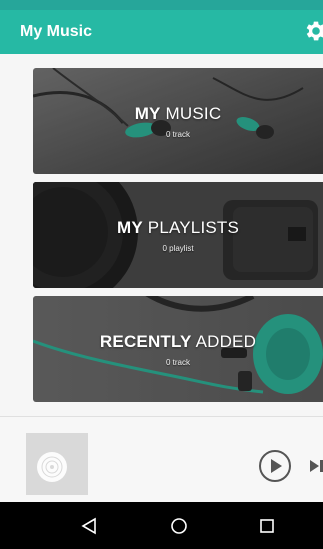  Describe the element at coordinates (275, 466) in the screenshot. I see `play-icon` at that location.